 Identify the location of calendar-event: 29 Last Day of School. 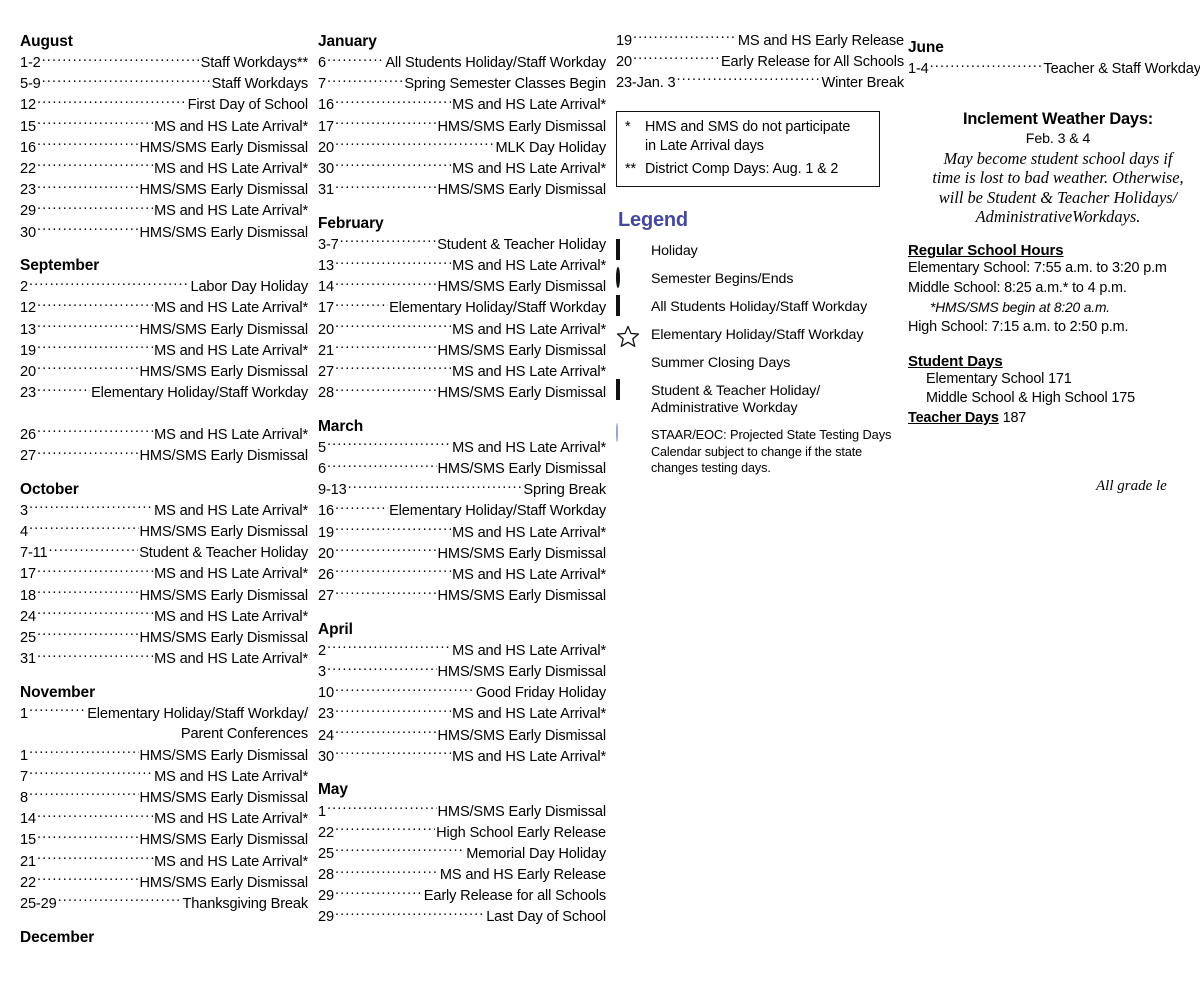
(462, 917).